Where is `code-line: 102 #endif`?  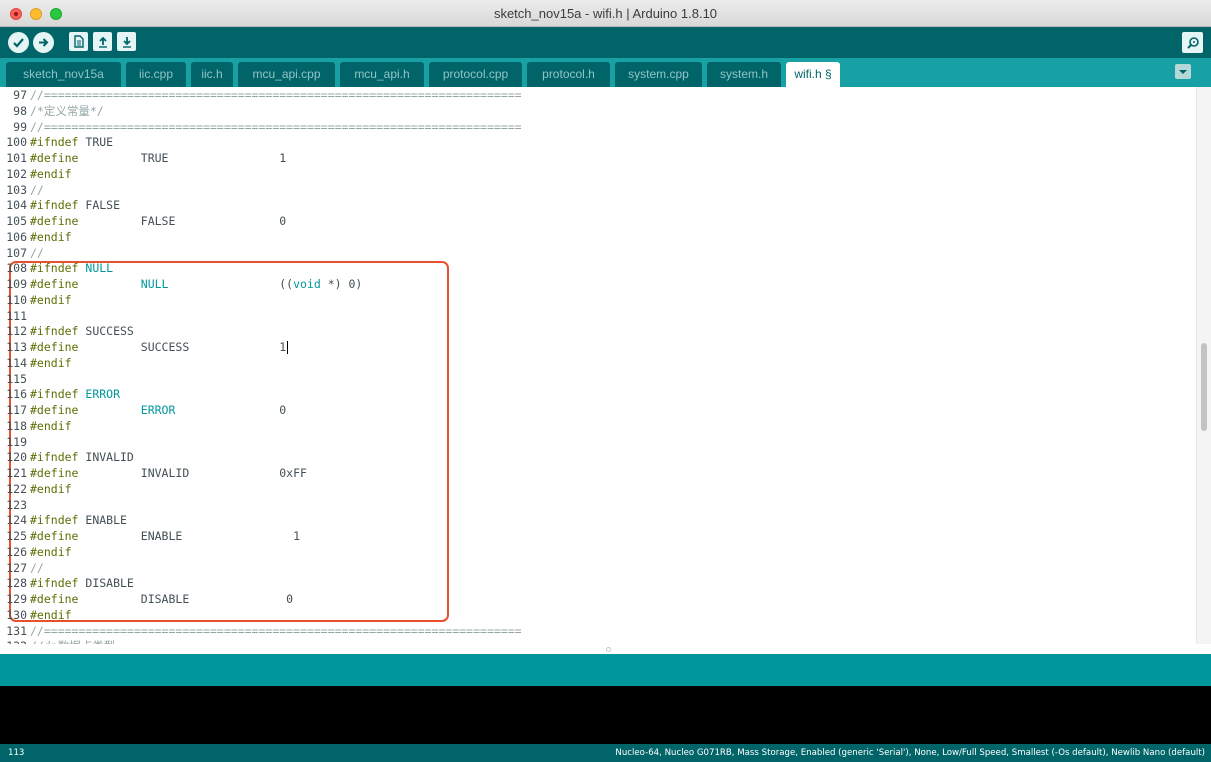 code-line: 102 #endif is located at coordinates (590, 175).